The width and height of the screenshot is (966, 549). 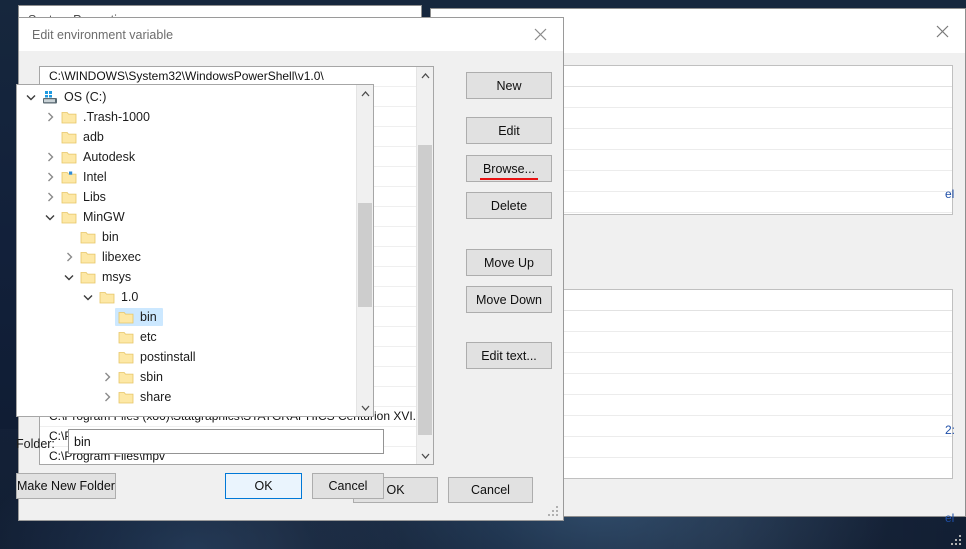 What do you see at coordinates (186, 157) in the screenshot?
I see `tree-item: Autodesk` at bounding box center [186, 157].